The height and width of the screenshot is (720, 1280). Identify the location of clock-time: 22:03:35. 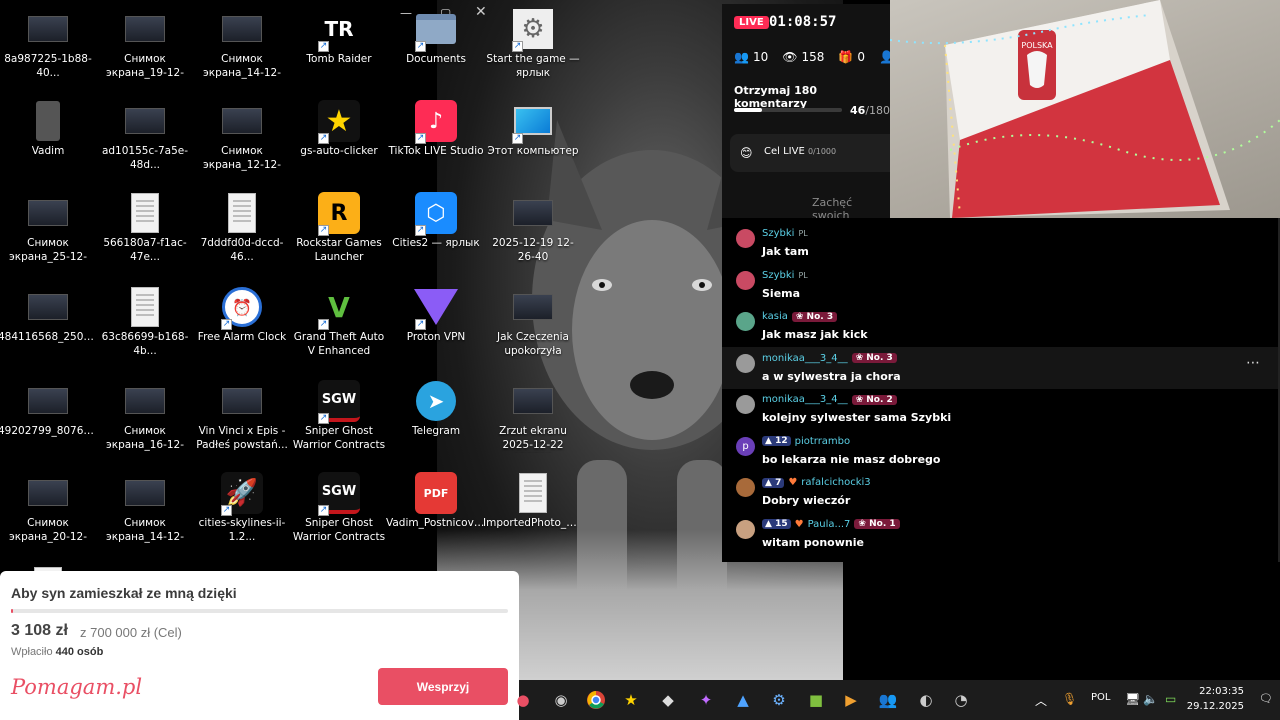
(1221, 691).